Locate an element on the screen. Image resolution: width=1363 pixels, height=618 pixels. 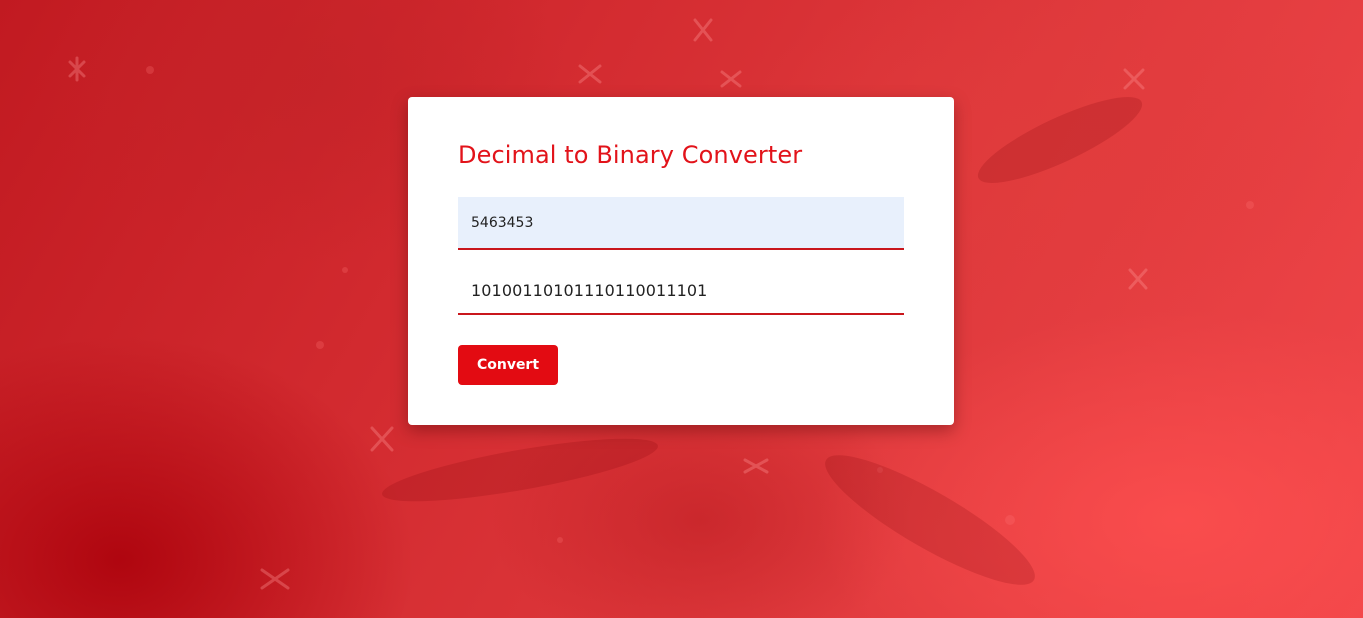
page-title: Decimal to Binary Converter is located at coordinates (630, 155).